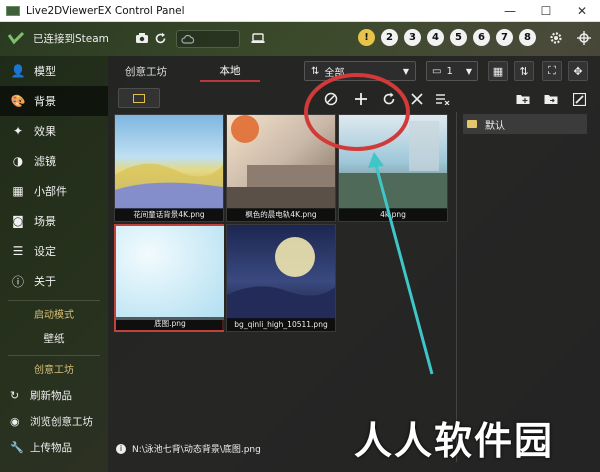 This screenshot has height=472, width=600. Describe the element at coordinates (13, 10) in the screenshot. I see `app-icon` at that location.